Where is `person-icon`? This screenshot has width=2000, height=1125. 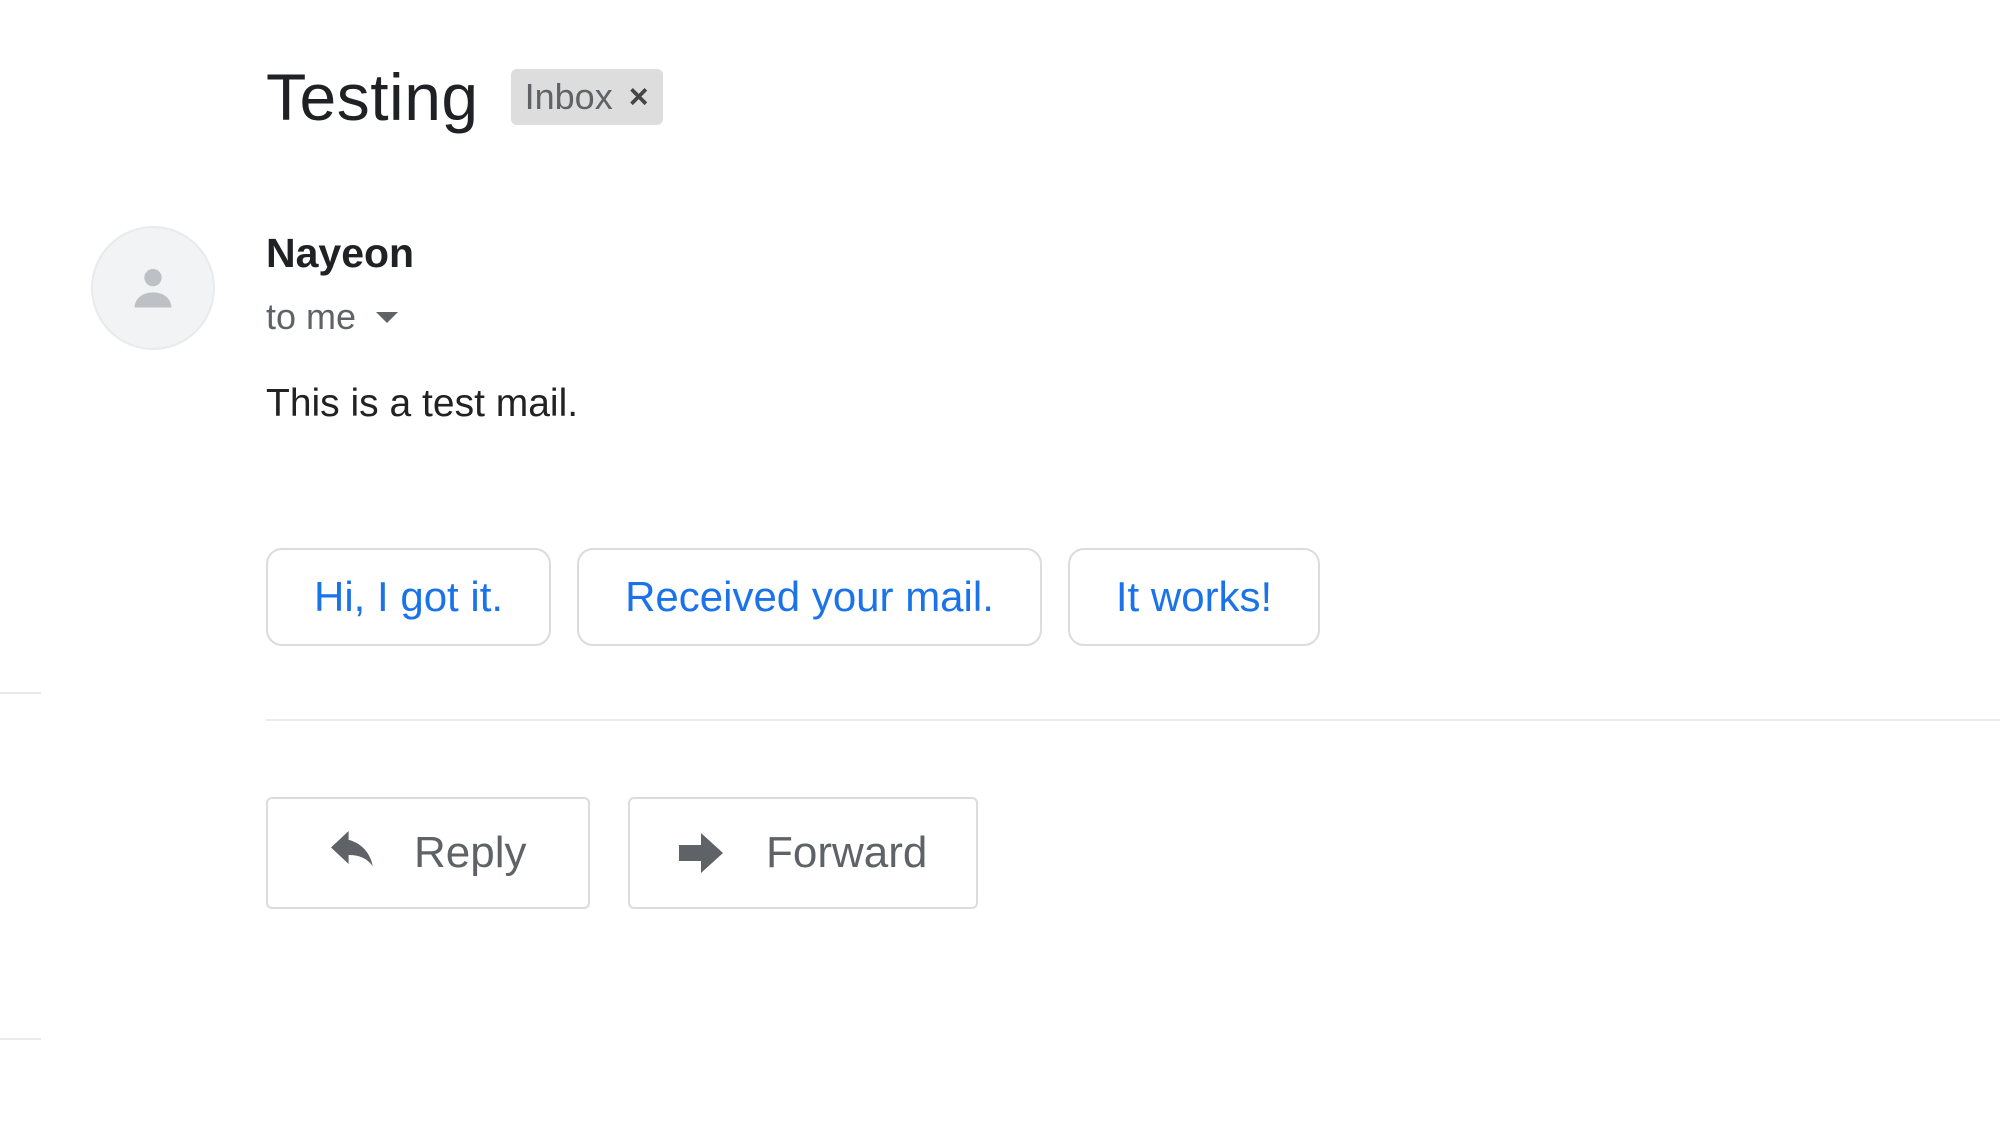
person-icon is located at coordinates (153, 288).